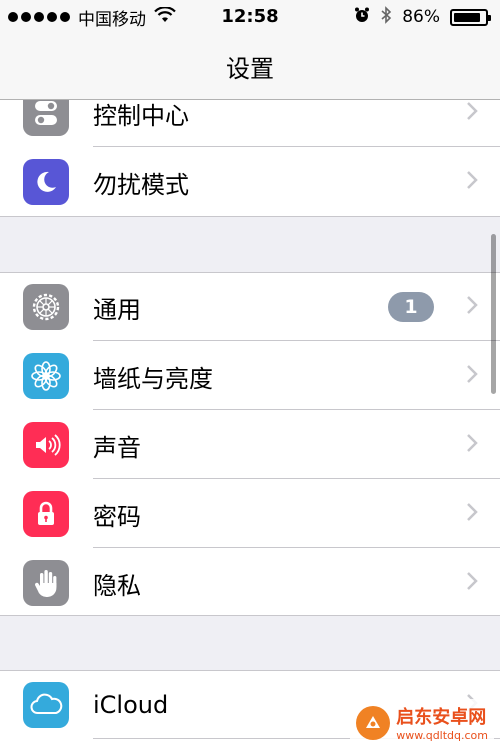 The height and width of the screenshot is (750, 500). Describe the element at coordinates (386, 17) in the screenshot. I see `bluetooth-icon` at that location.